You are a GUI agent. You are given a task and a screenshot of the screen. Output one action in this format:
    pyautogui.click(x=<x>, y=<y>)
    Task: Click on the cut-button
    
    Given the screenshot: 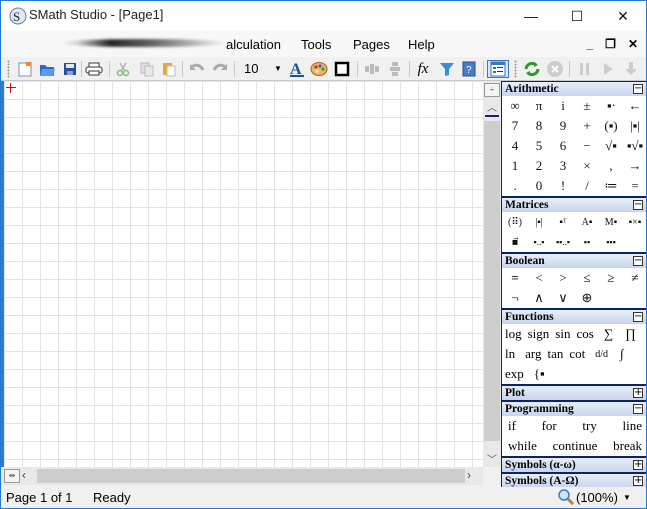 What is the action you would take?
    pyautogui.click(x=123, y=69)
    